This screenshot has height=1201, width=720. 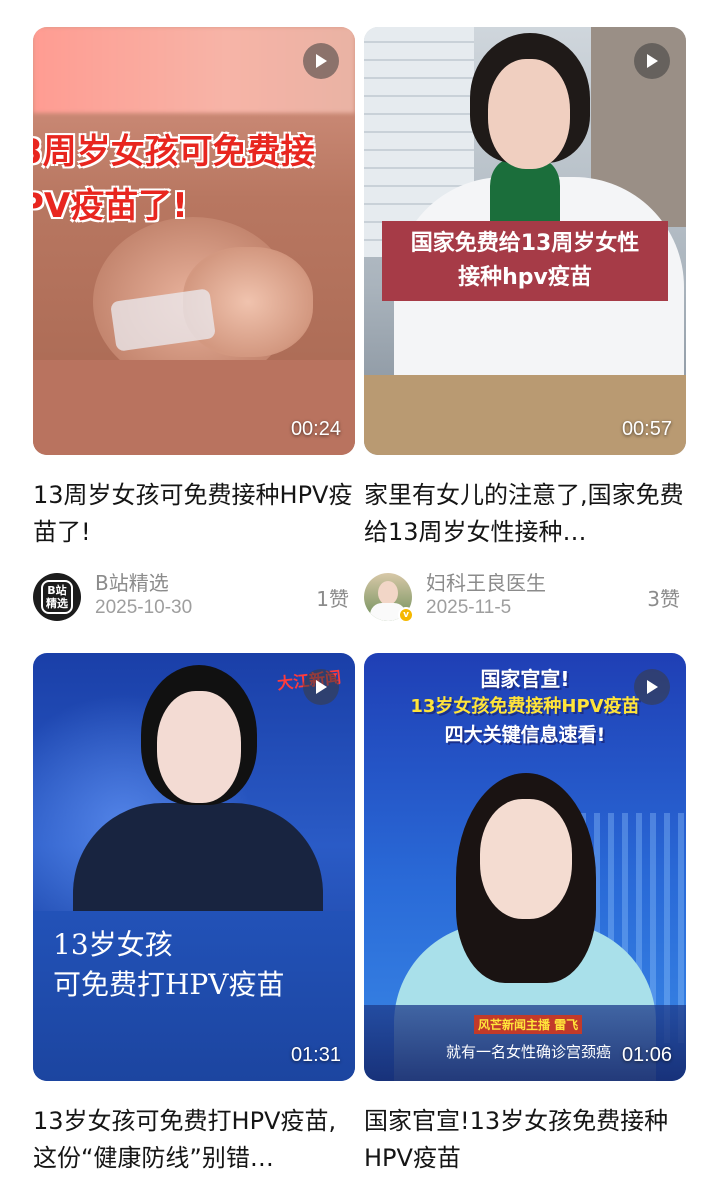 What do you see at coordinates (525, 261) in the screenshot?
I see `thumbnail-overlay-text: 国家免费给13周岁女性 接种hpv疫苗` at bounding box center [525, 261].